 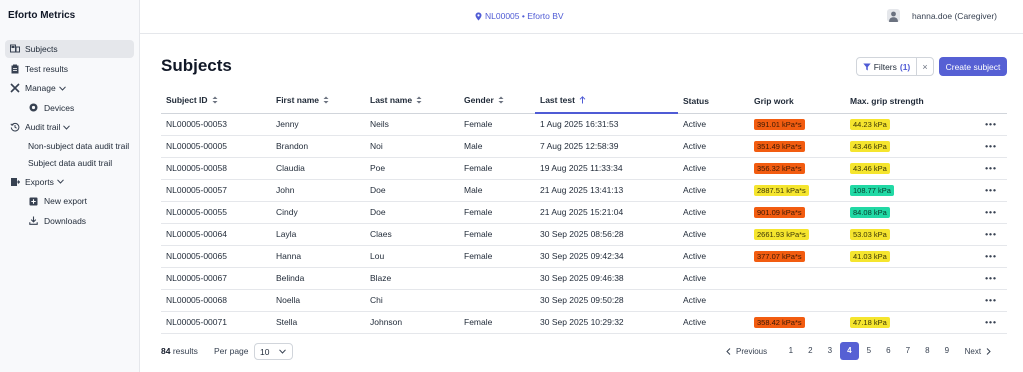 I want to click on cell-grip-work: 391.01 kPa*s, so click(x=797, y=124).